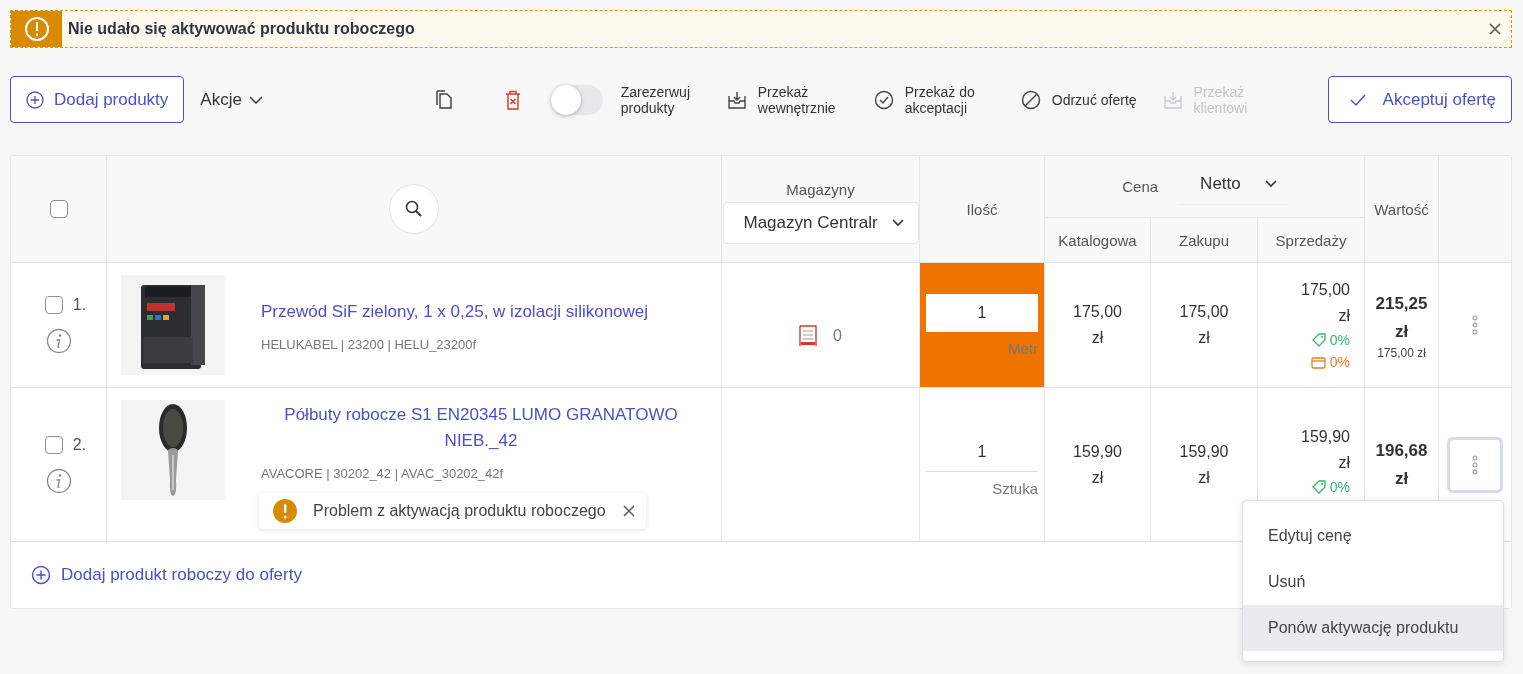 The image size is (1523, 674). Describe the element at coordinates (934, 99) in the screenshot. I see `toolbar-action: Przekaż do akceptacji` at that location.